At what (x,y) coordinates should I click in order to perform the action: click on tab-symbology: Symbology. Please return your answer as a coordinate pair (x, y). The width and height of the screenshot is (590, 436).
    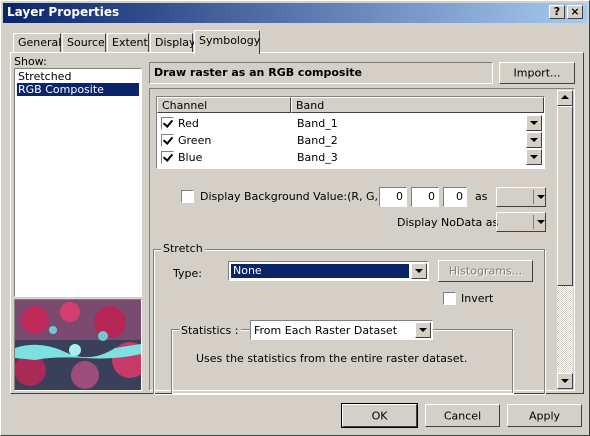
    Looking at the image, I should click on (227, 42).